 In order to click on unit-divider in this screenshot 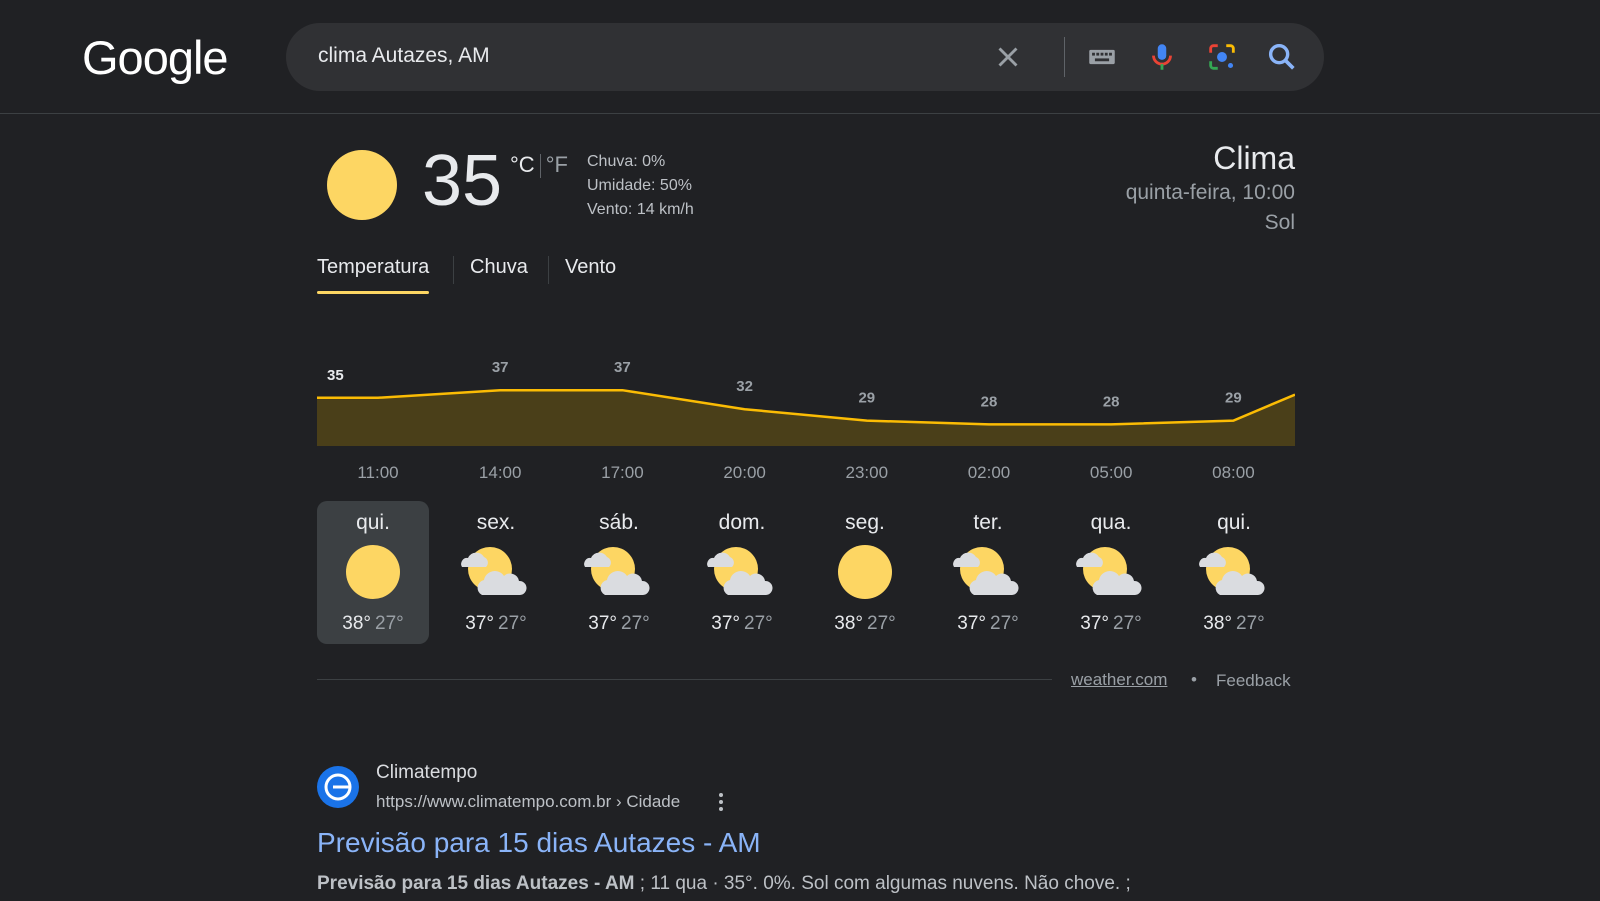, I will do `click(540, 166)`.